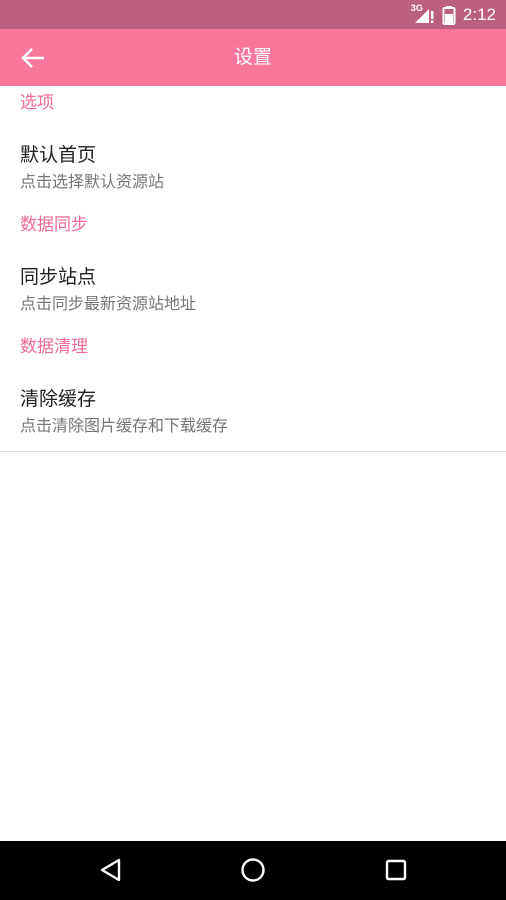  I want to click on section-header-data-cleanup: 数据清理, so click(54, 347).